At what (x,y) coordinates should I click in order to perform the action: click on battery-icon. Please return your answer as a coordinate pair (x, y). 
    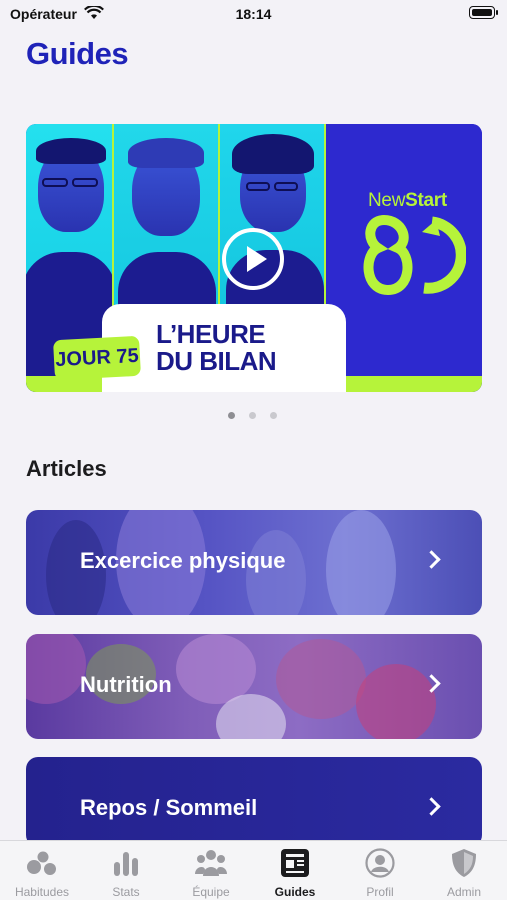
    Looking at the image, I should click on (483, 12).